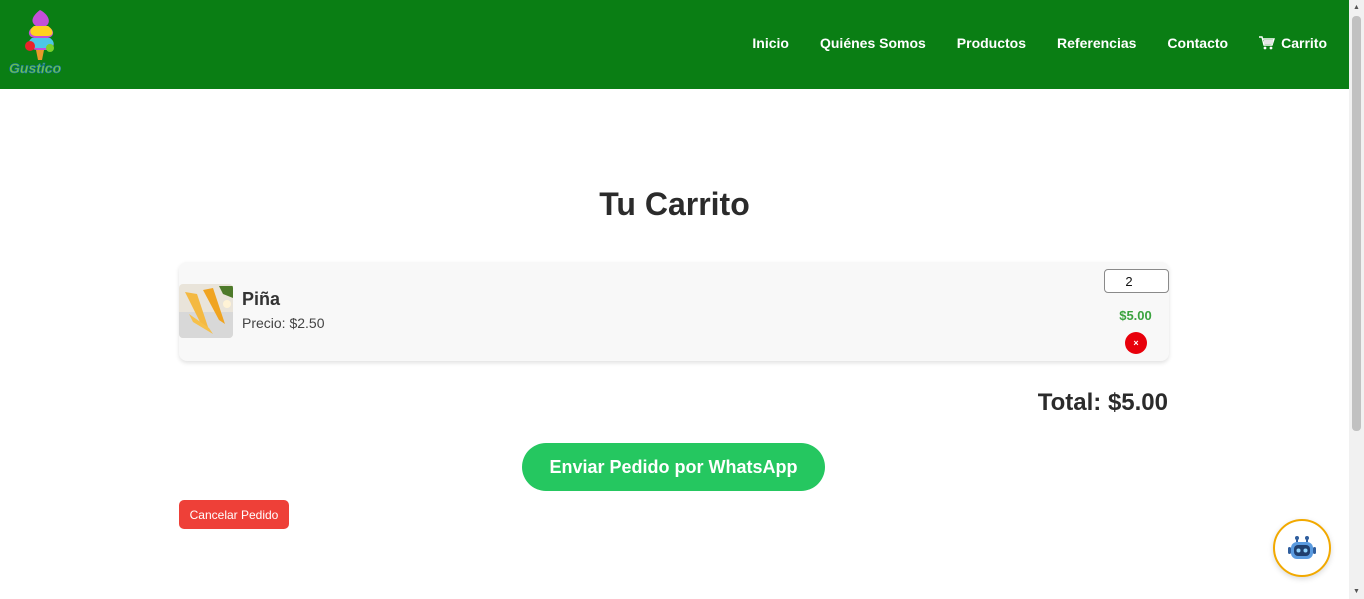 Image resolution: width=1364 pixels, height=599 pixels. What do you see at coordinates (1356, 7) in the screenshot?
I see `scroll-up-arrow-icon: ▲` at bounding box center [1356, 7].